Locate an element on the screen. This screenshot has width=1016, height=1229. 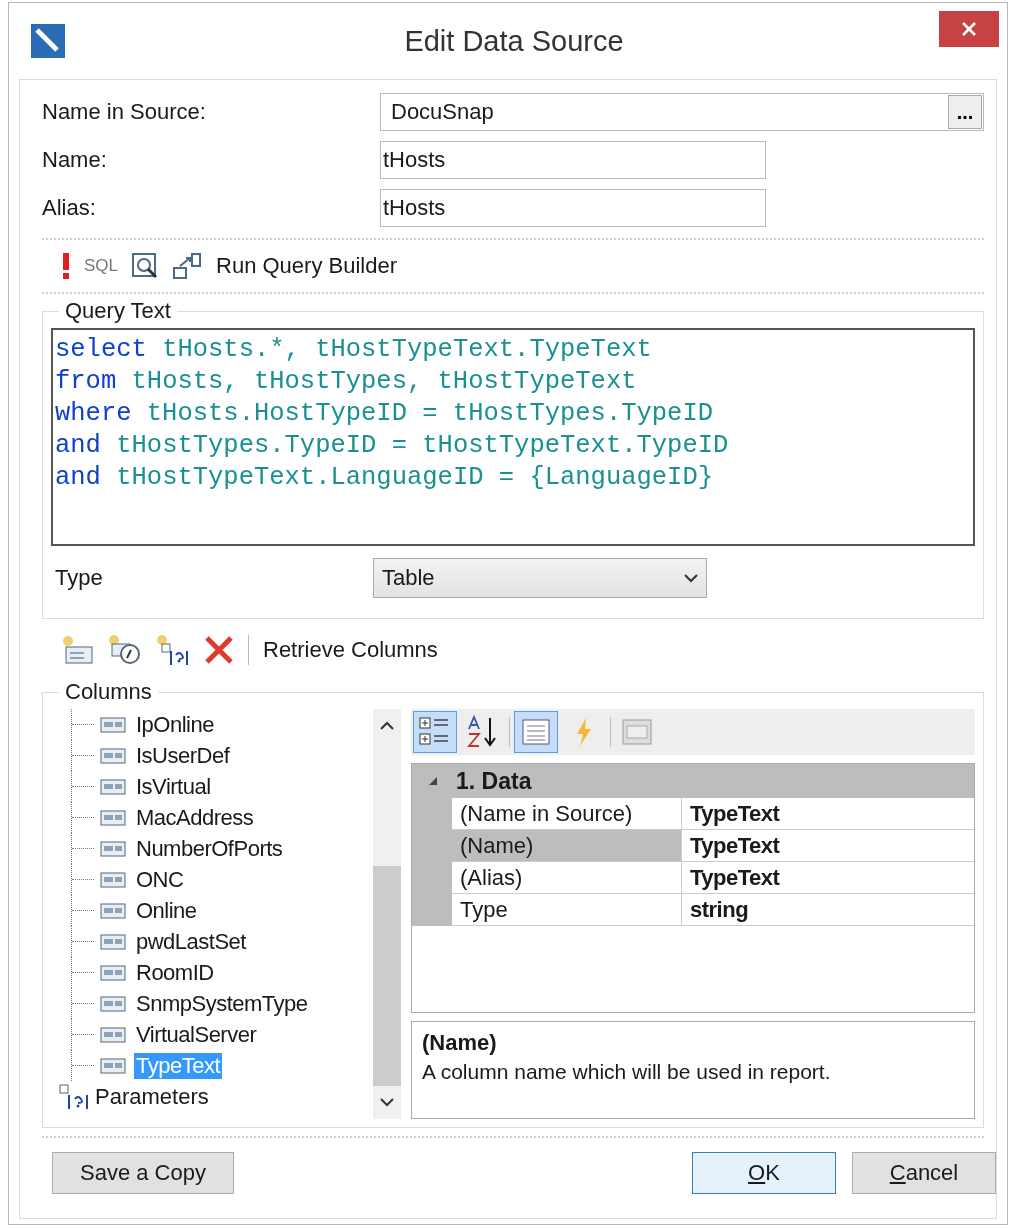
dialog-button: Cancel is located at coordinates (924, 1173).